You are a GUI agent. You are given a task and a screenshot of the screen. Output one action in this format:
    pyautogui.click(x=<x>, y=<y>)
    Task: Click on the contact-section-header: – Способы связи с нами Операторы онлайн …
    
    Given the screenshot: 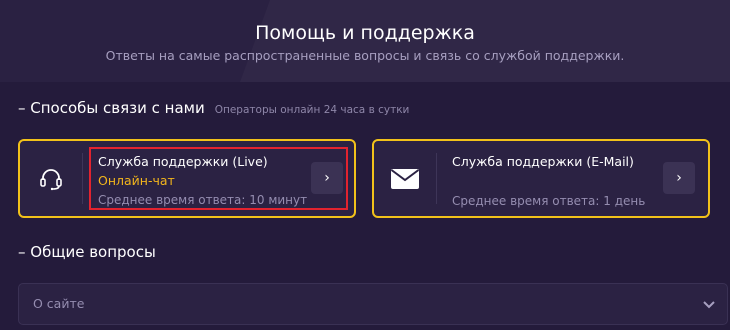 What is the action you would take?
    pyautogui.click(x=213, y=108)
    